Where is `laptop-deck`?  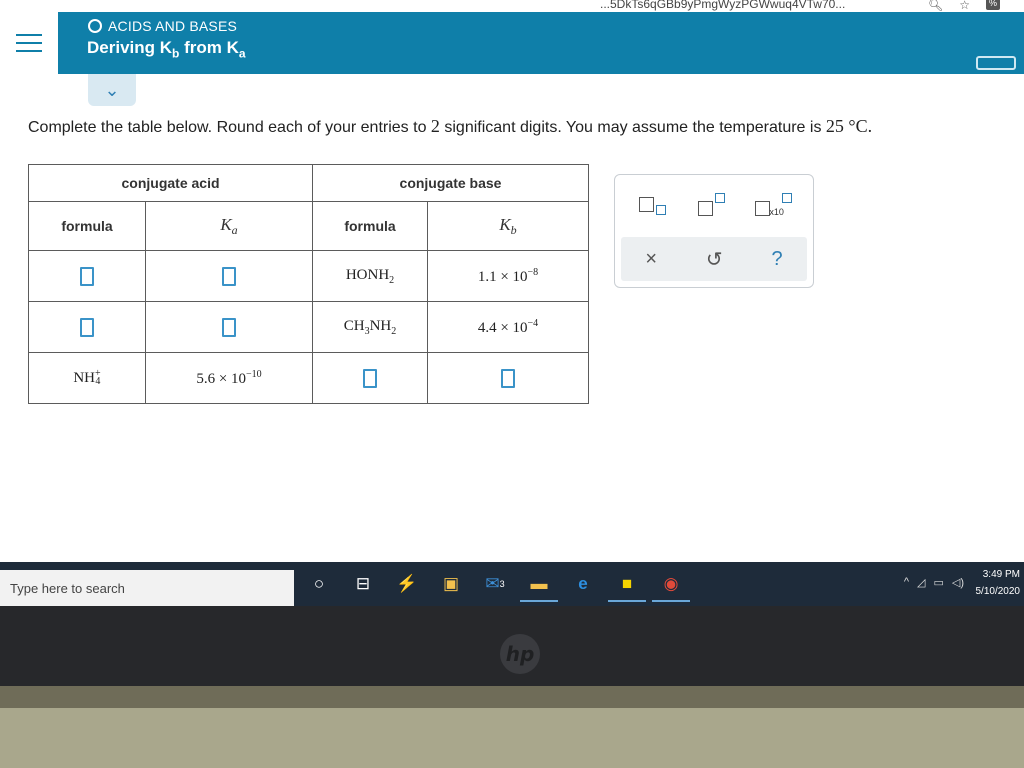
laptop-deck is located at coordinates (512, 727).